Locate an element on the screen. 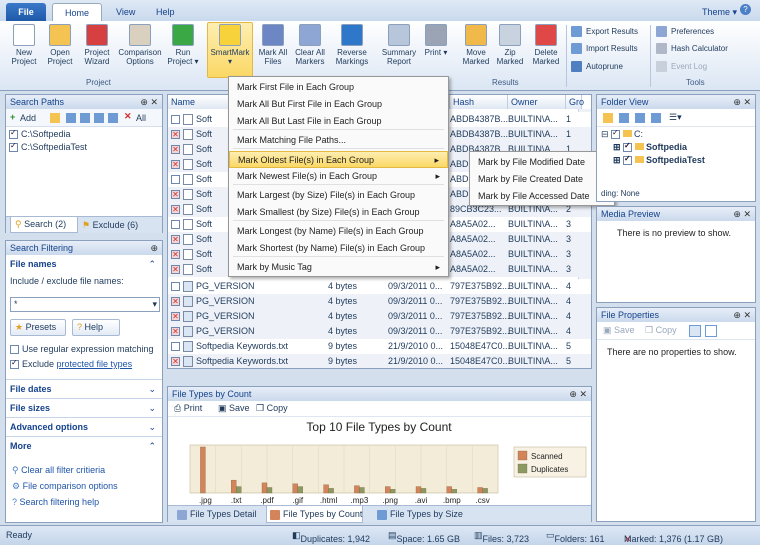 Image resolution: width=760 pixels, height=545 pixels. smartmark-menu-item: Mark Oldest File(s) in Each Group ▸ is located at coordinates (338, 159).